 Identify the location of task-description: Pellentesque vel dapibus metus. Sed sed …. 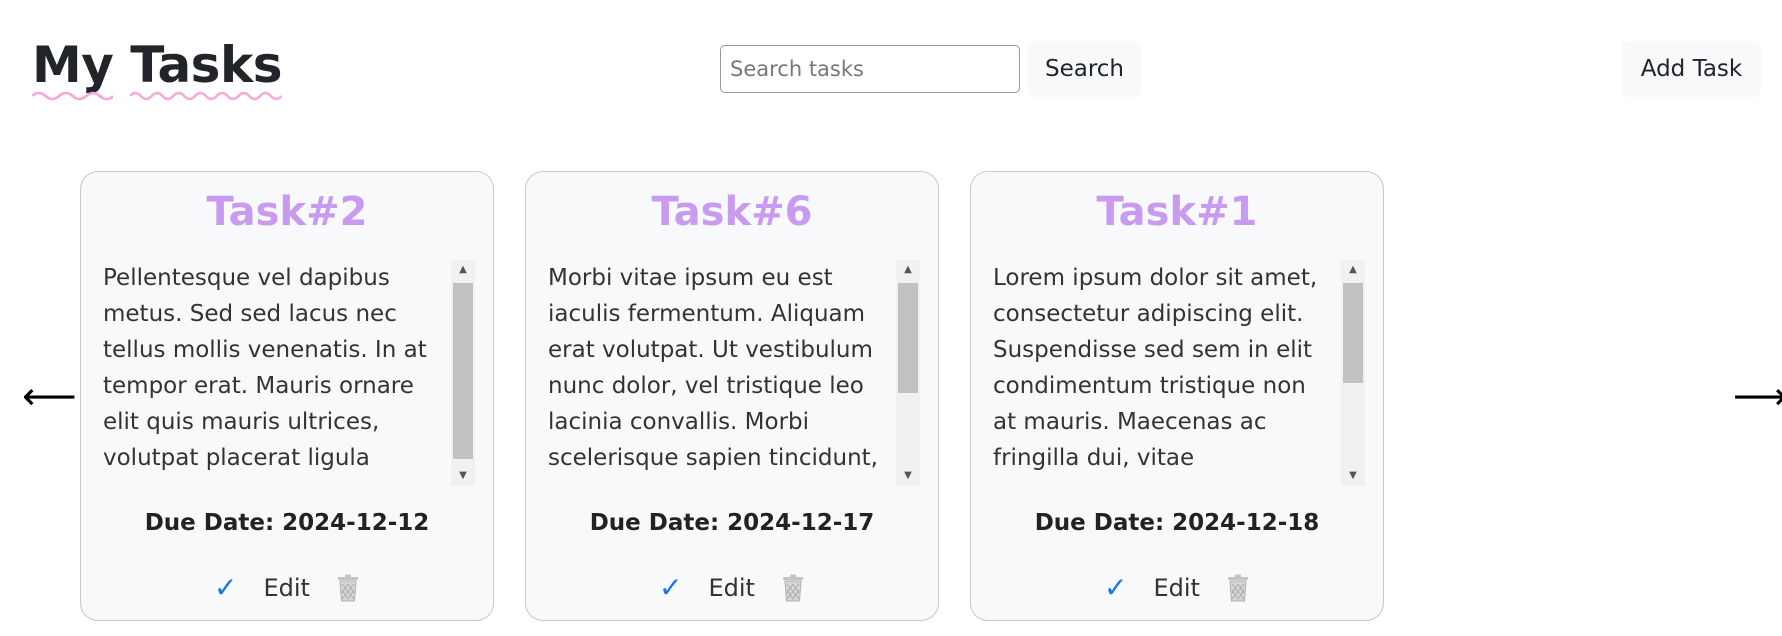
(265, 368).